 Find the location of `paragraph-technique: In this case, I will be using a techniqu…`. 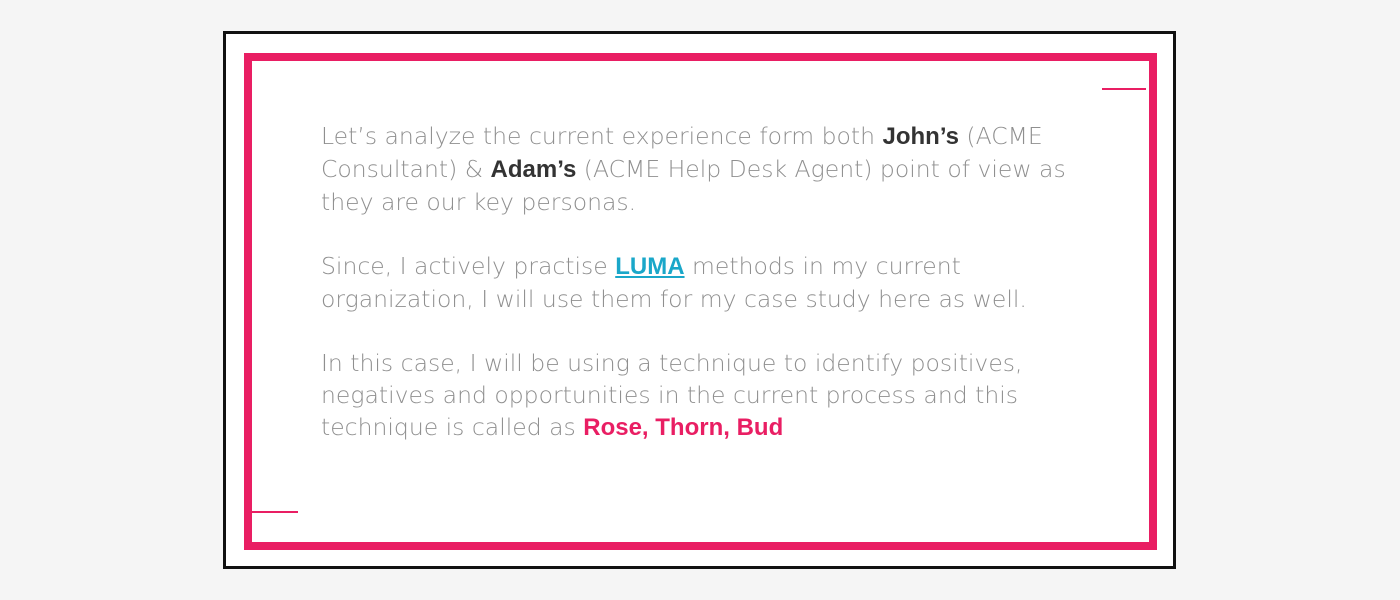

paragraph-technique: In this case, I will be using a techniqu… is located at coordinates (701, 395).